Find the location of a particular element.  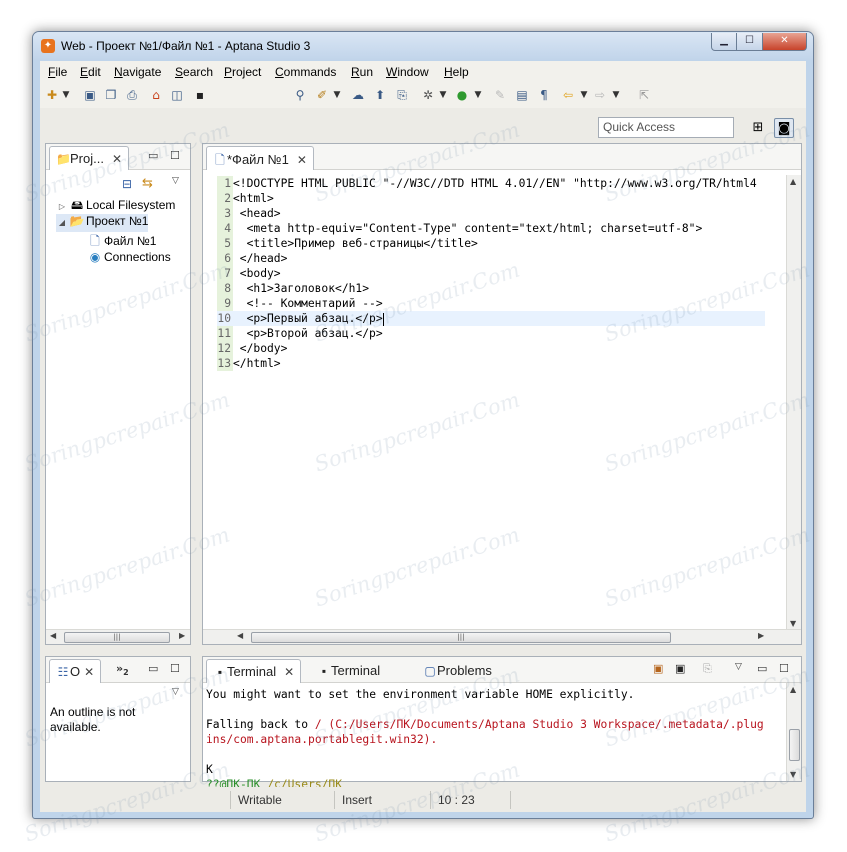

maximize-button: ☐ is located at coordinates (750, 42).